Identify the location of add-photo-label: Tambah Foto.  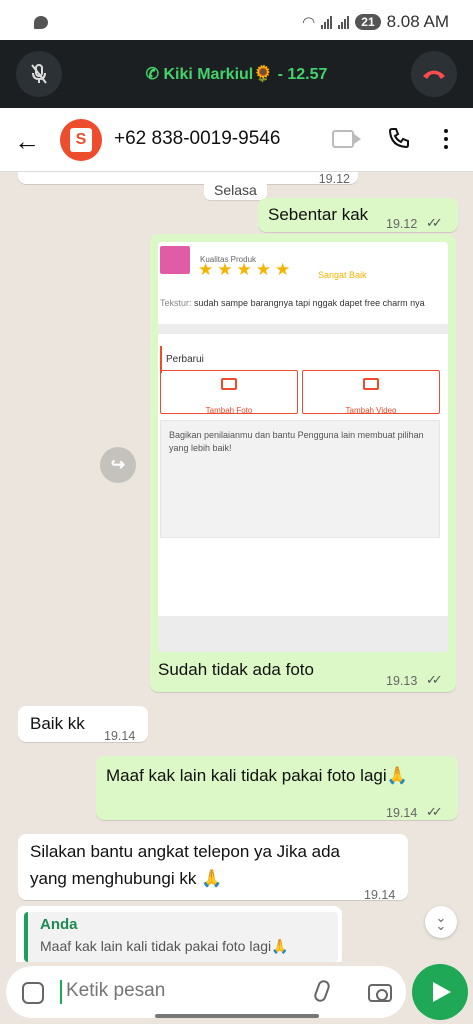
(229, 410).